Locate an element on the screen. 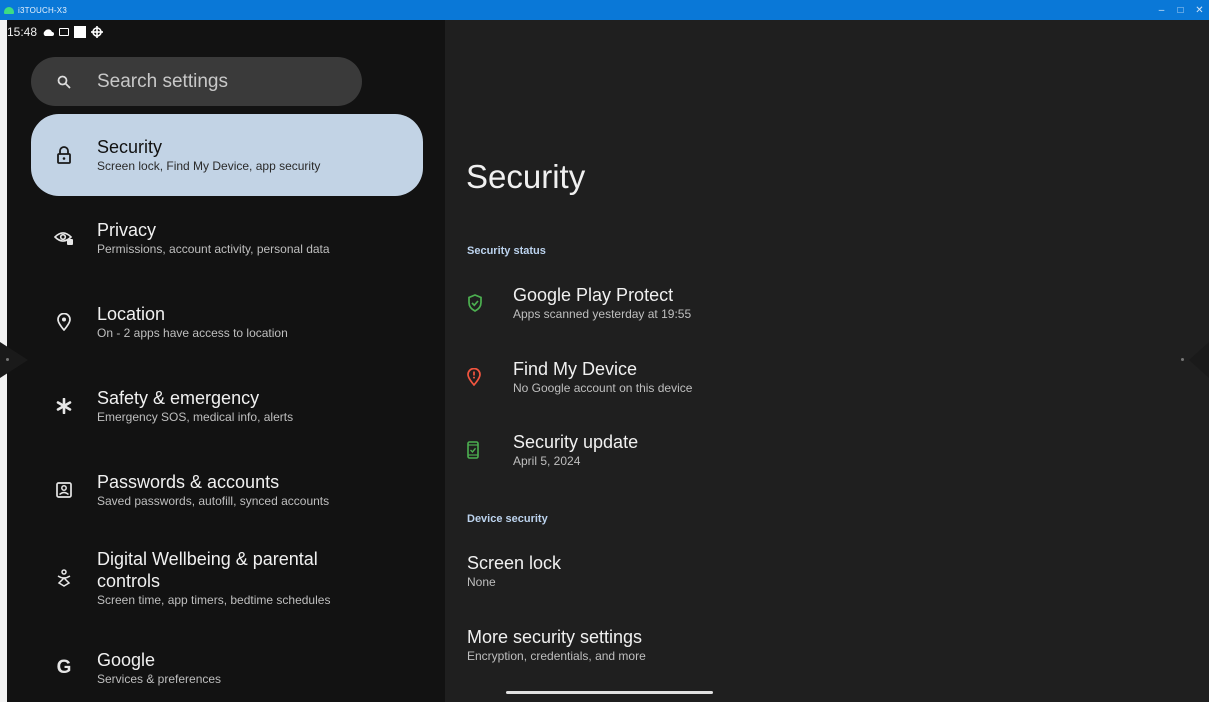  privacy-eye-icon is located at coordinates (64, 238).